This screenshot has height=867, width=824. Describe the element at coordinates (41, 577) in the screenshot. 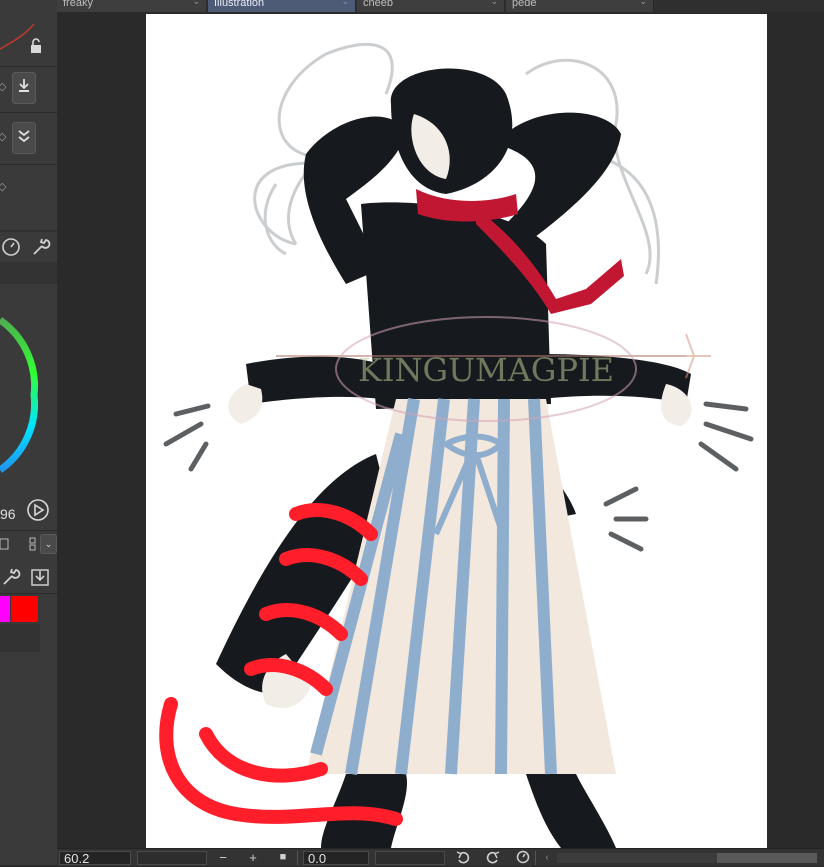

I see `import-icon` at that location.